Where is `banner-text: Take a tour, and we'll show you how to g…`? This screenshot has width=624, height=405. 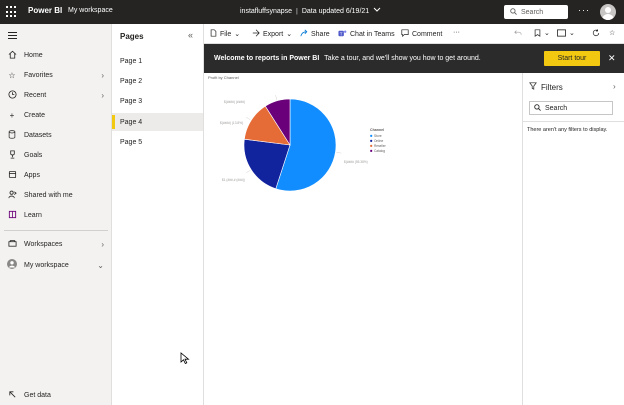 banner-text: Take a tour, and we'll show you how to g… is located at coordinates (402, 58).